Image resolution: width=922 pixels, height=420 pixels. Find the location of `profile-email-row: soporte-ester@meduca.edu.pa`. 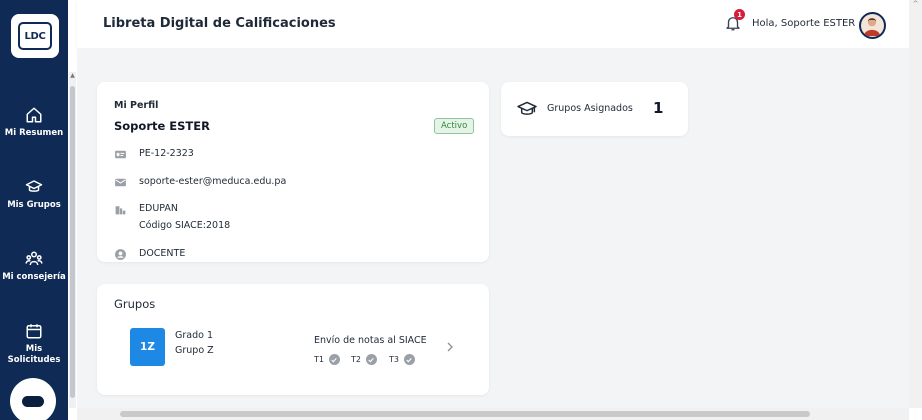

profile-email-row: soporte-ester@meduca.edu.pa is located at coordinates (200, 182).